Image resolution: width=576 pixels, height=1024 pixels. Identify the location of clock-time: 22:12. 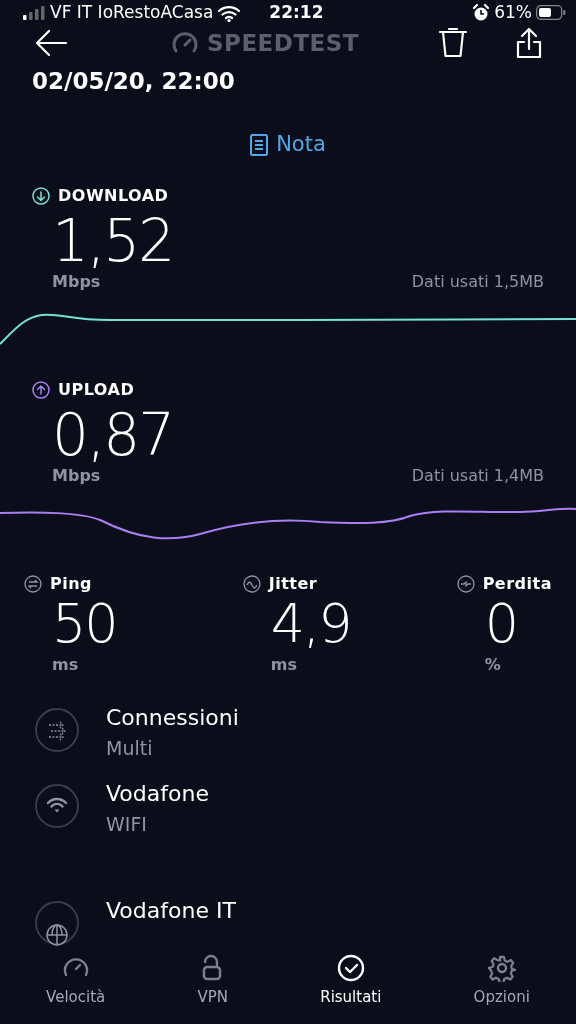
(296, 12).